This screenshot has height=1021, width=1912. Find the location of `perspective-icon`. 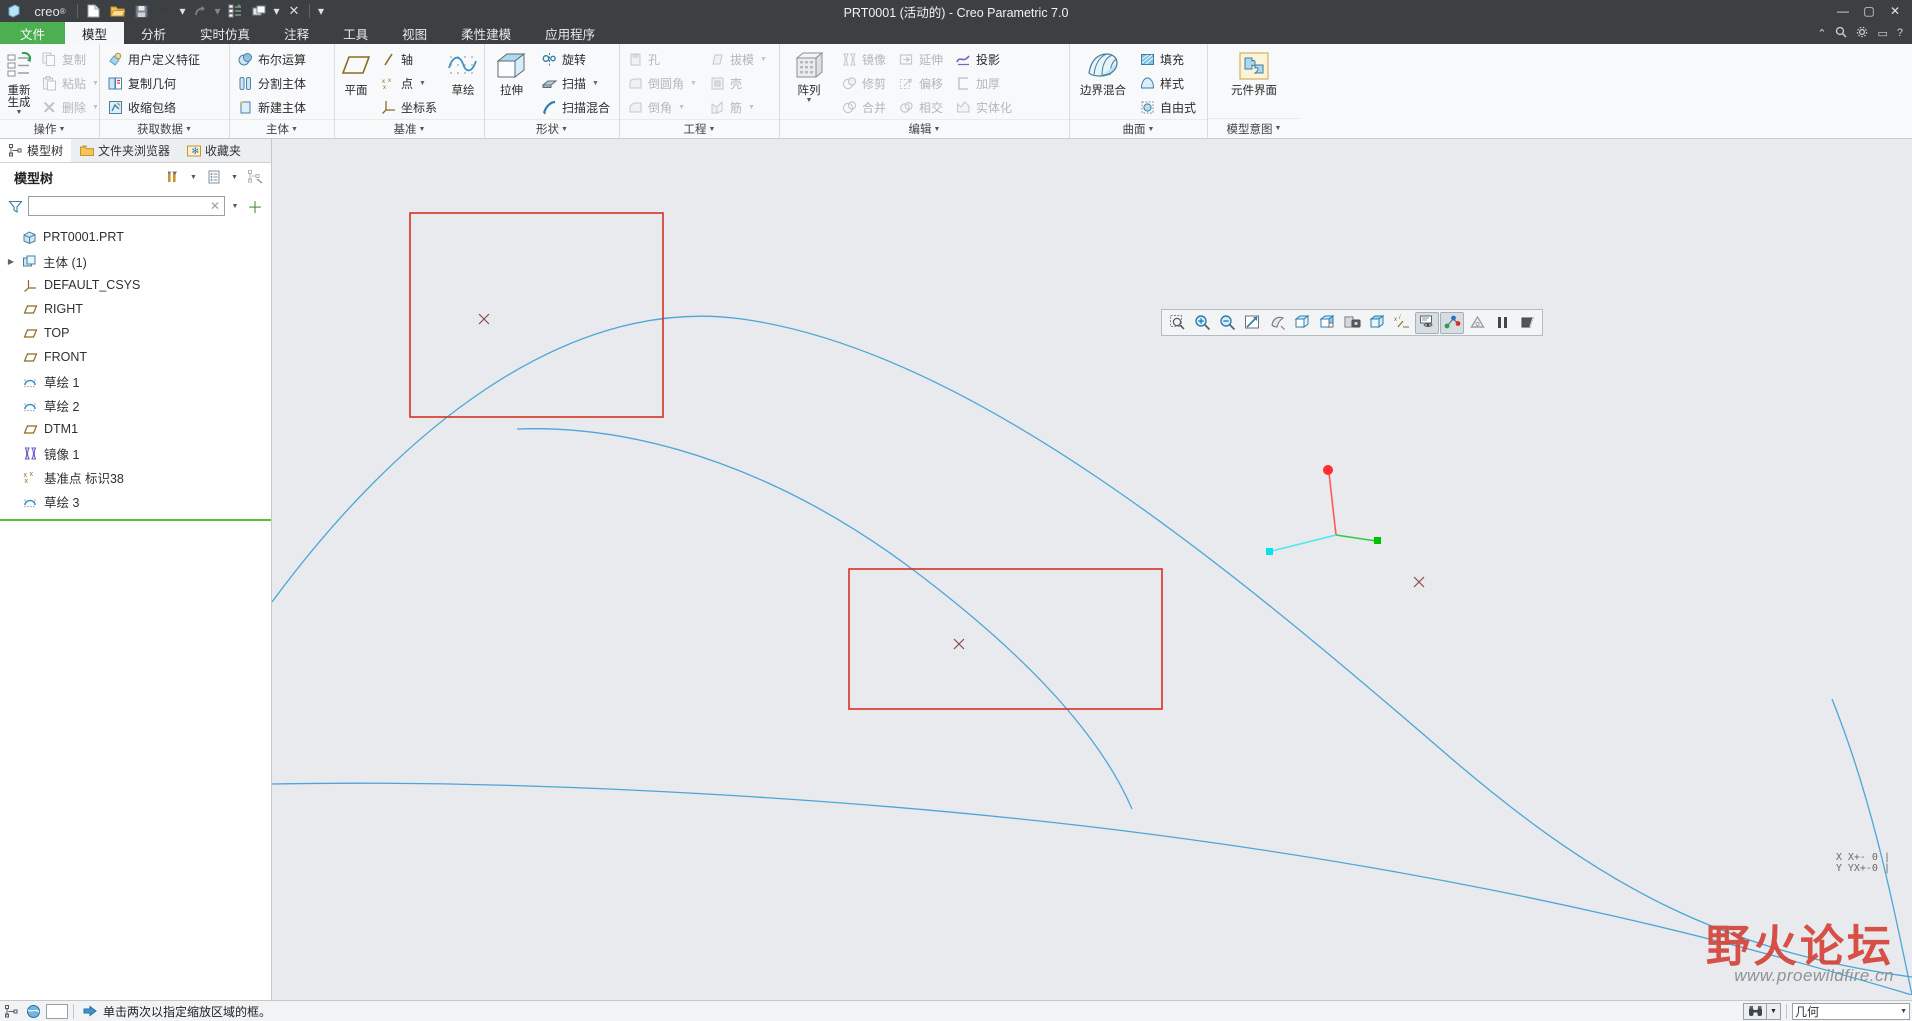

perspective-icon is located at coordinates (1477, 323).